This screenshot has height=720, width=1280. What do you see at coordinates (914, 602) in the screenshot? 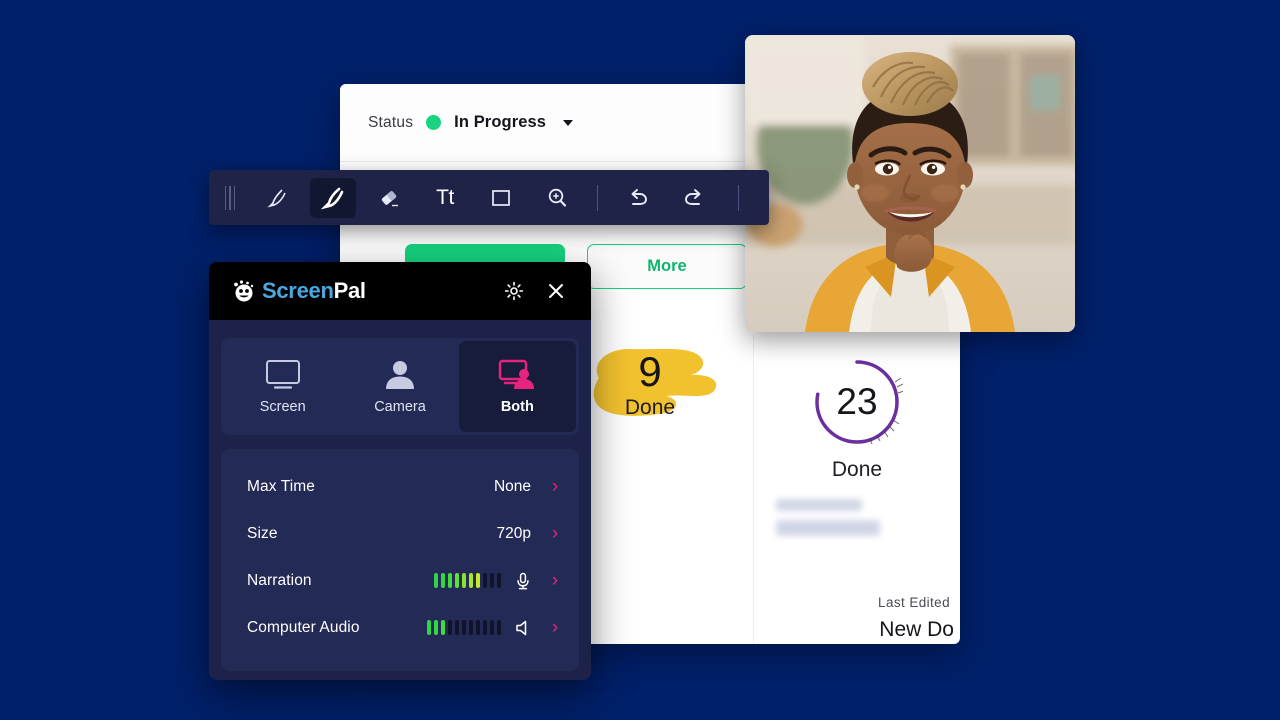
I see `last-edited-label: Last Edited` at bounding box center [914, 602].